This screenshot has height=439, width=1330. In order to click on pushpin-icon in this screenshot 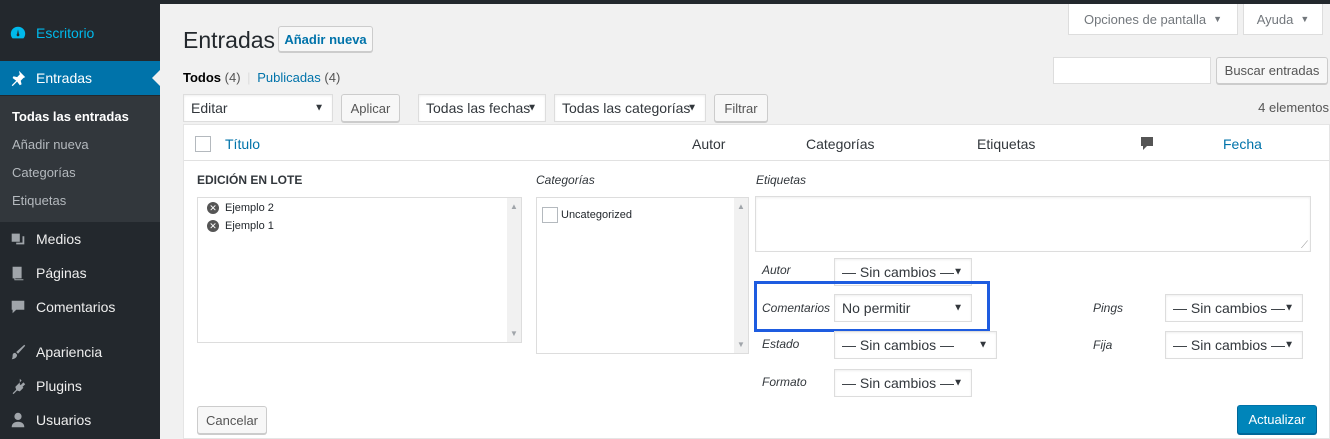, I will do `click(18, 78)`.